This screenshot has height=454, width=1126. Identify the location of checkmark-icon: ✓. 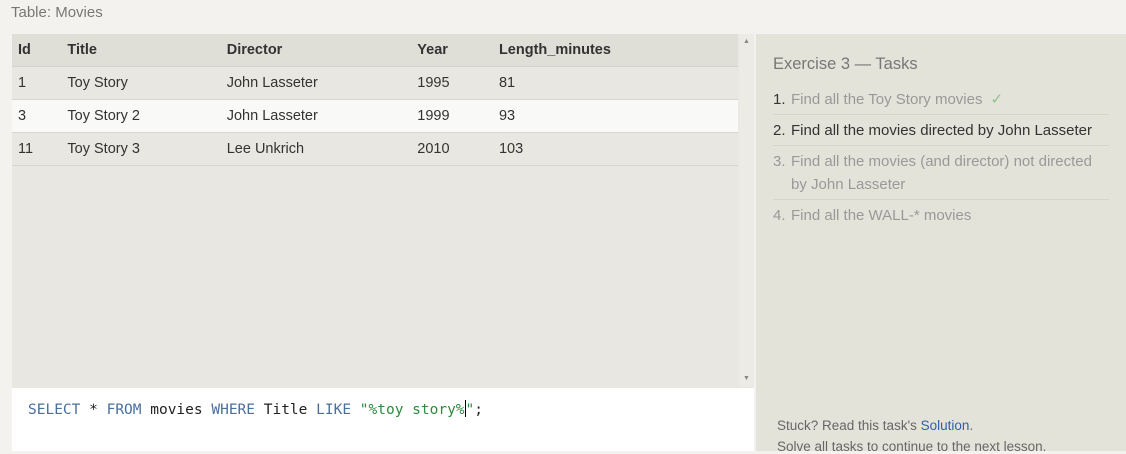
(997, 99).